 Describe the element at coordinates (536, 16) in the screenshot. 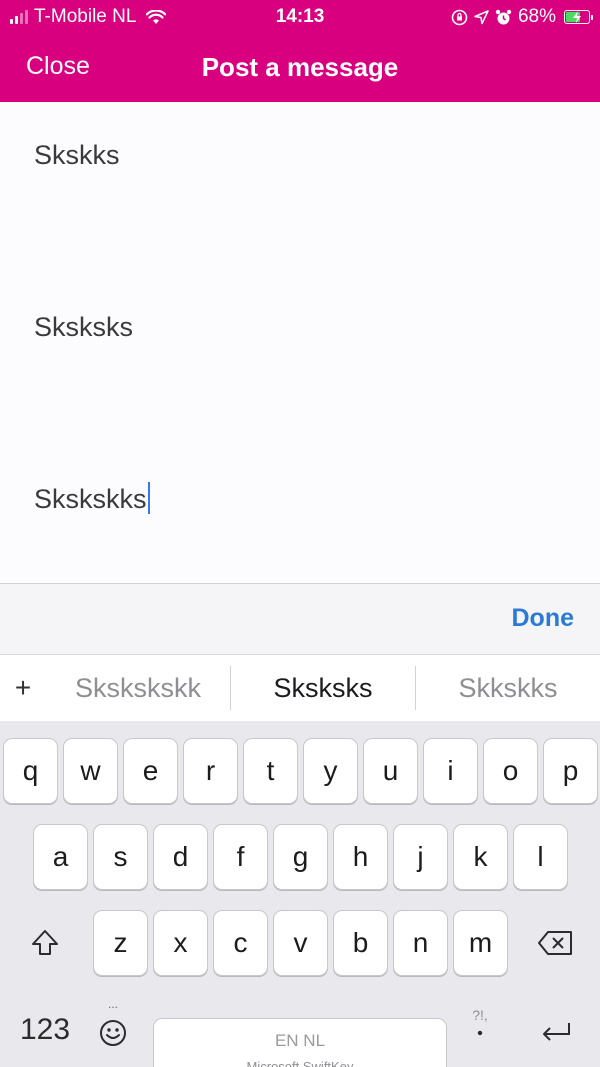

I see `battery-percent: 68%` at that location.